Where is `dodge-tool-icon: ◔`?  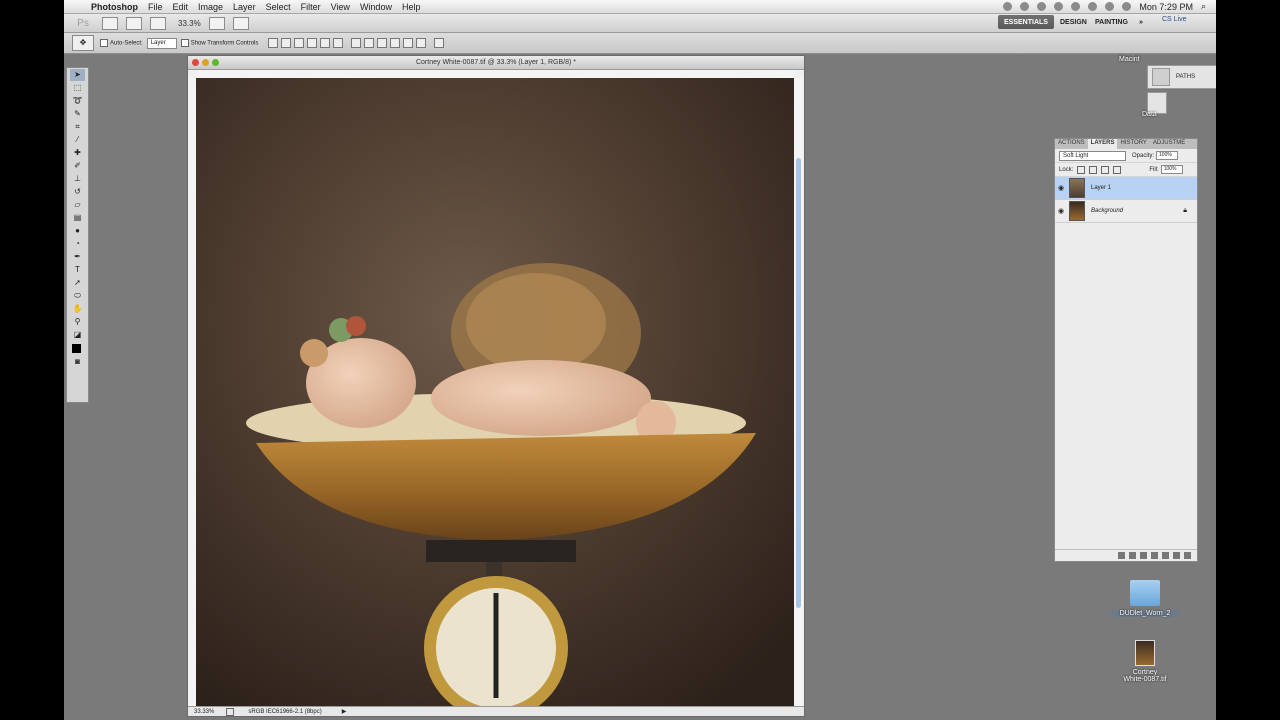 dodge-tool-icon: ◔ is located at coordinates (77, 244).